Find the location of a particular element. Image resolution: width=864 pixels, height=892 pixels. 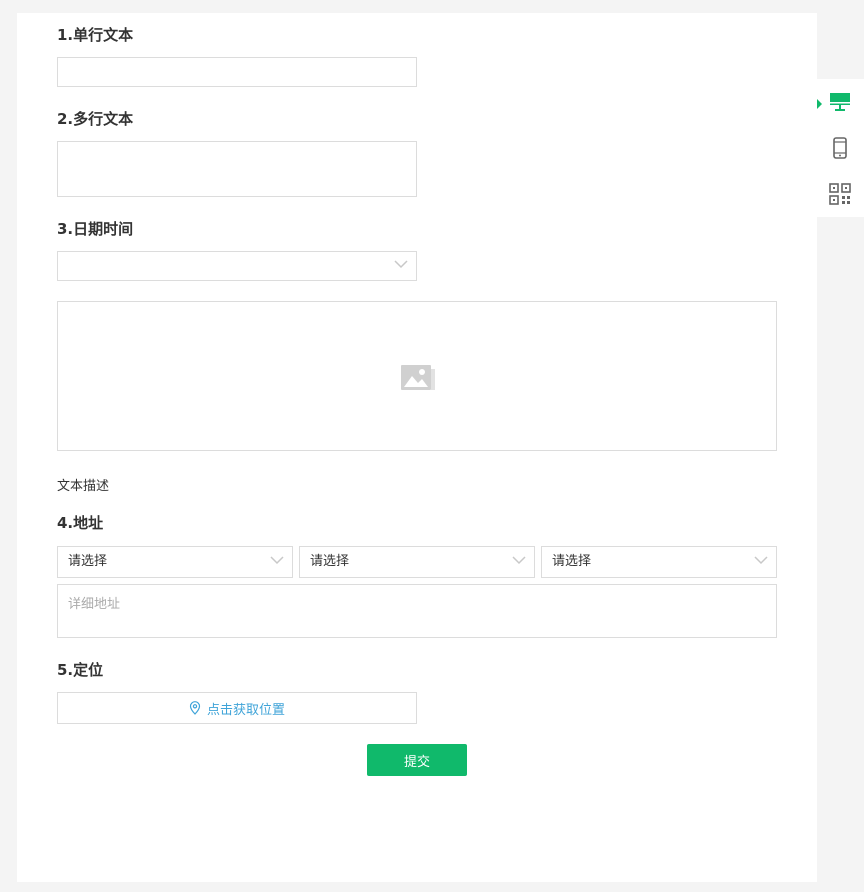

qrcode-icon is located at coordinates (840, 194).